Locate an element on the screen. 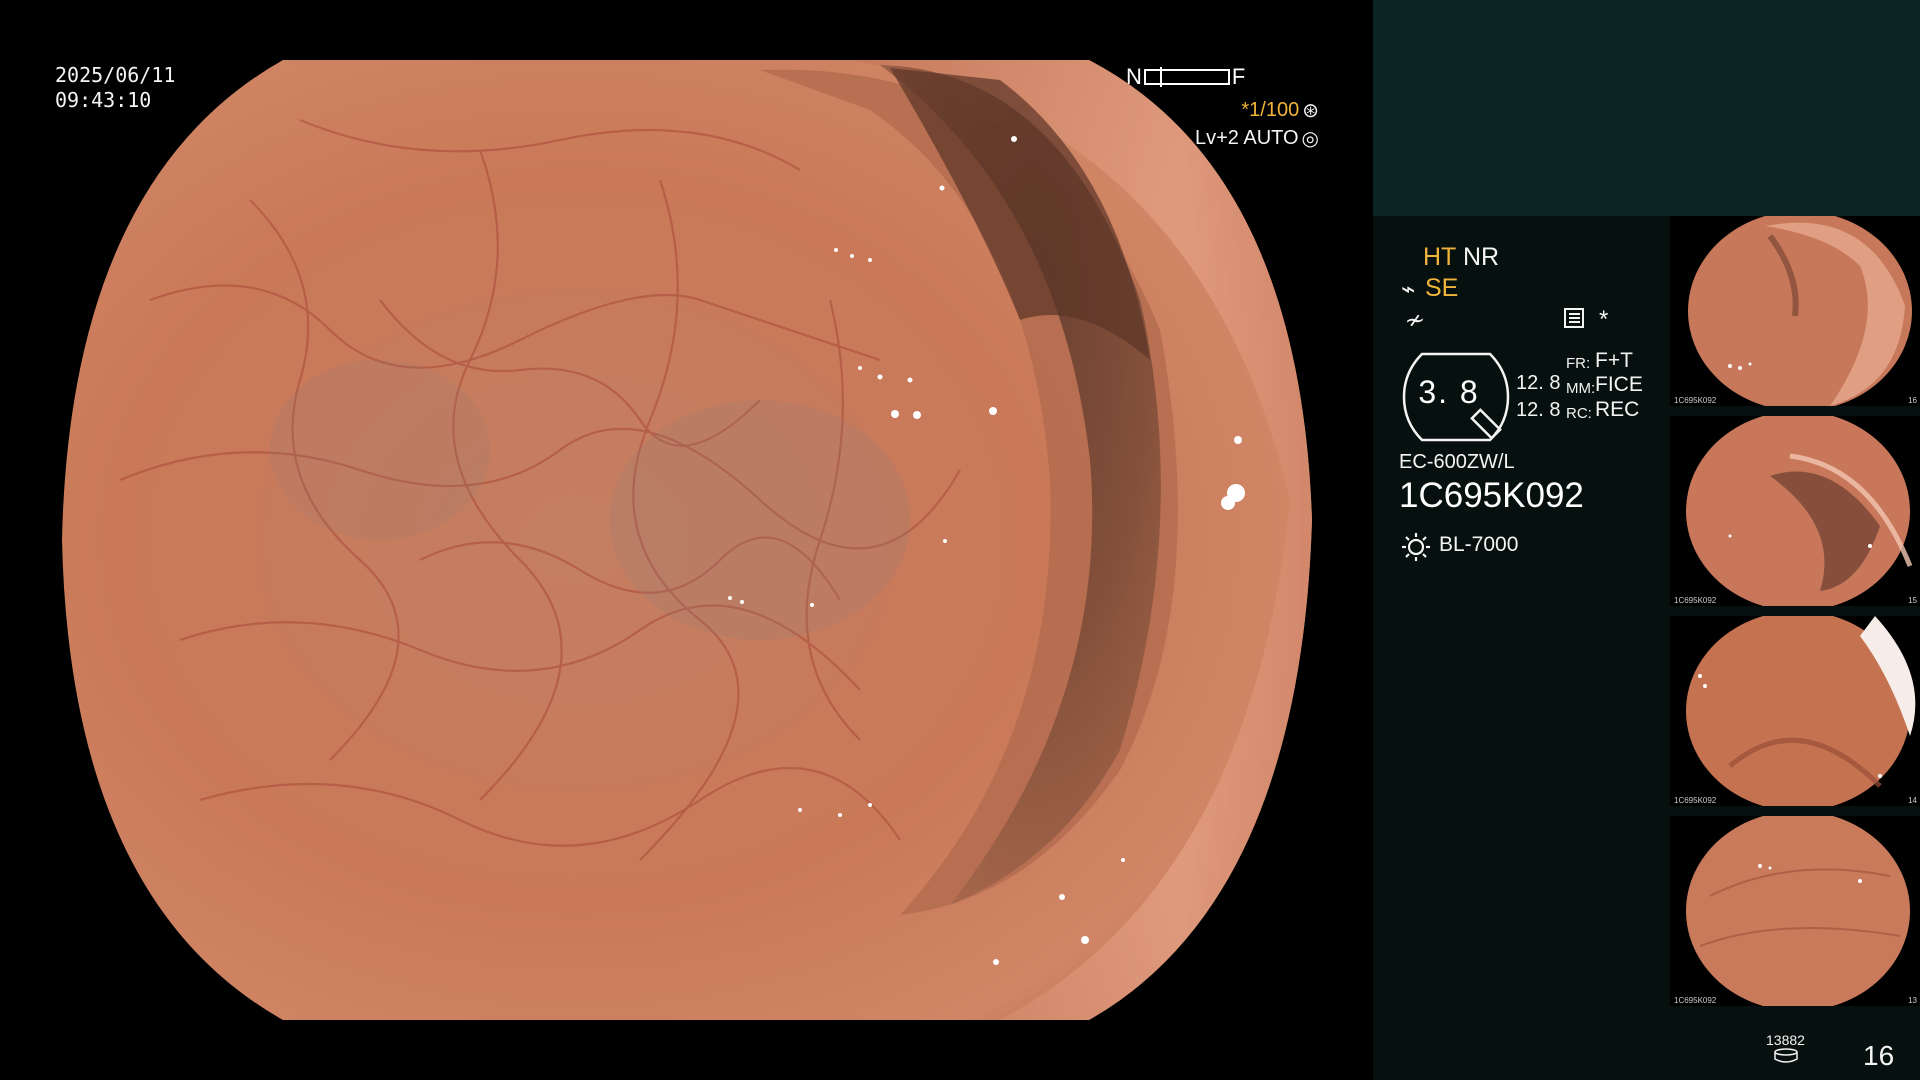 This screenshot has height=1080, width=1920. value-row-2: 12. 8 is located at coordinates (1538, 410).